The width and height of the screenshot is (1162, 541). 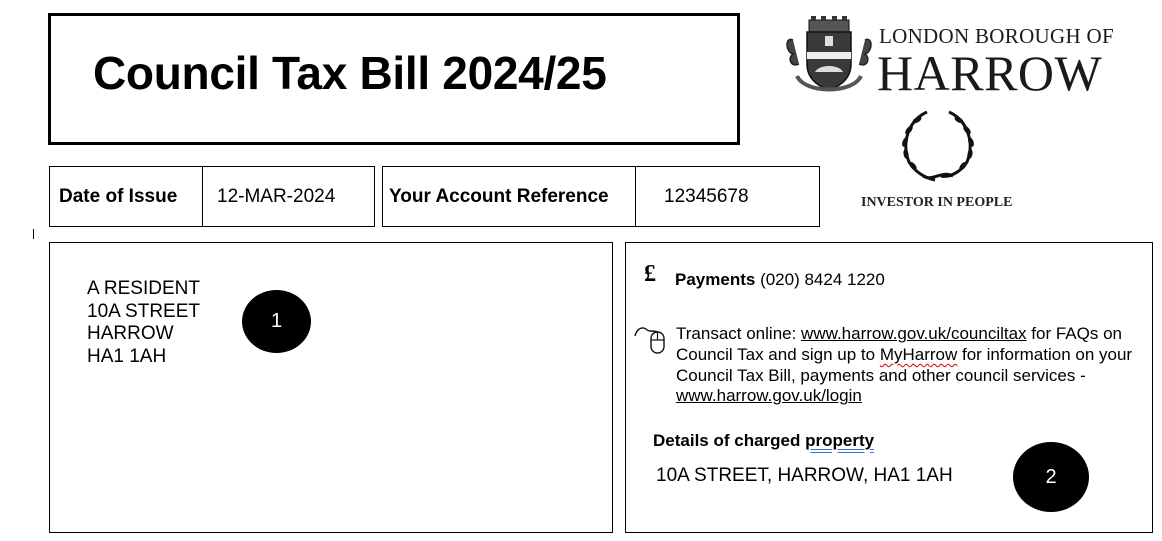 What do you see at coordinates (769, 395) in the screenshot?
I see `login-link: www.harrow.gov.uk/login` at bounding box center [769, 395].